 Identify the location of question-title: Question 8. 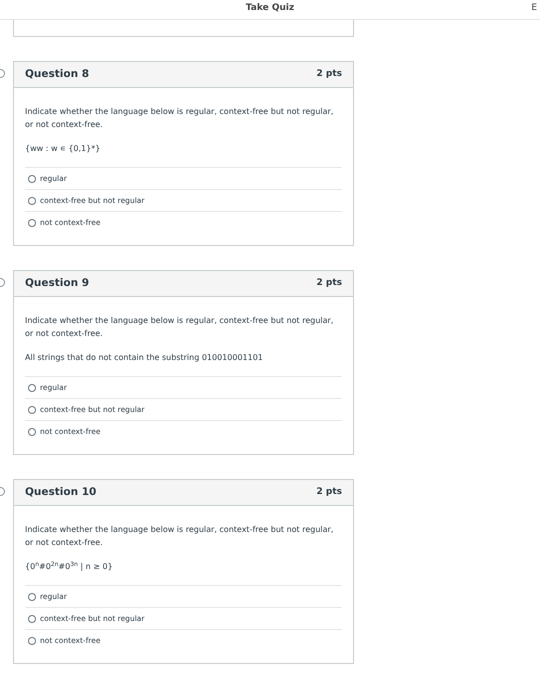
(57, 74).